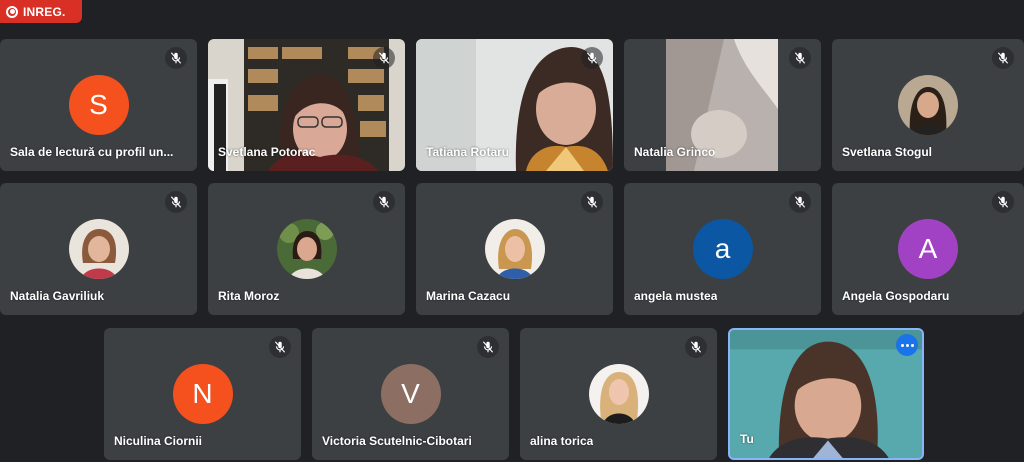 This screenshot has height=462, width=1024. Describe the element at coordinates (57, 296) in the screenshot. I see `participant-name: Natalia Gavriliuk` at that location.